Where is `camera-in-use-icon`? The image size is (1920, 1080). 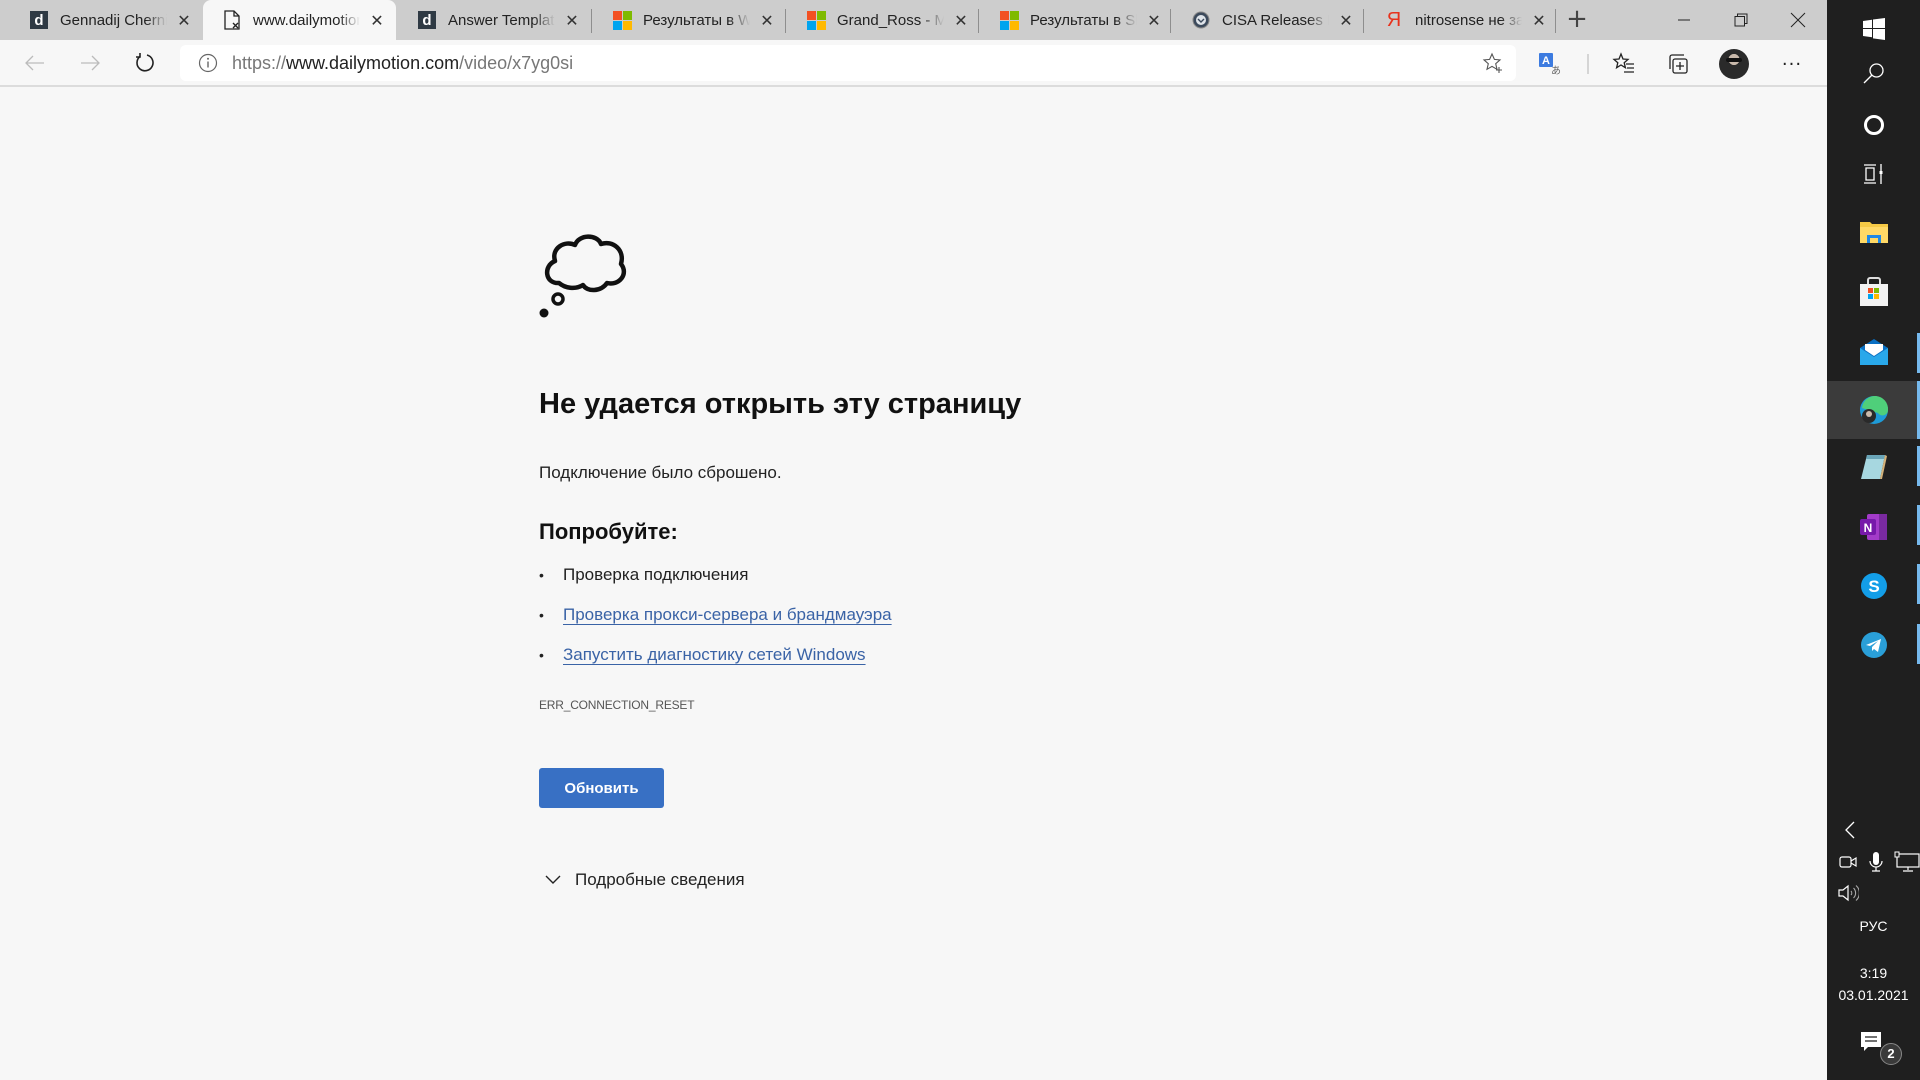 camera-in-use-icon is located at coordinates (1848, 862).